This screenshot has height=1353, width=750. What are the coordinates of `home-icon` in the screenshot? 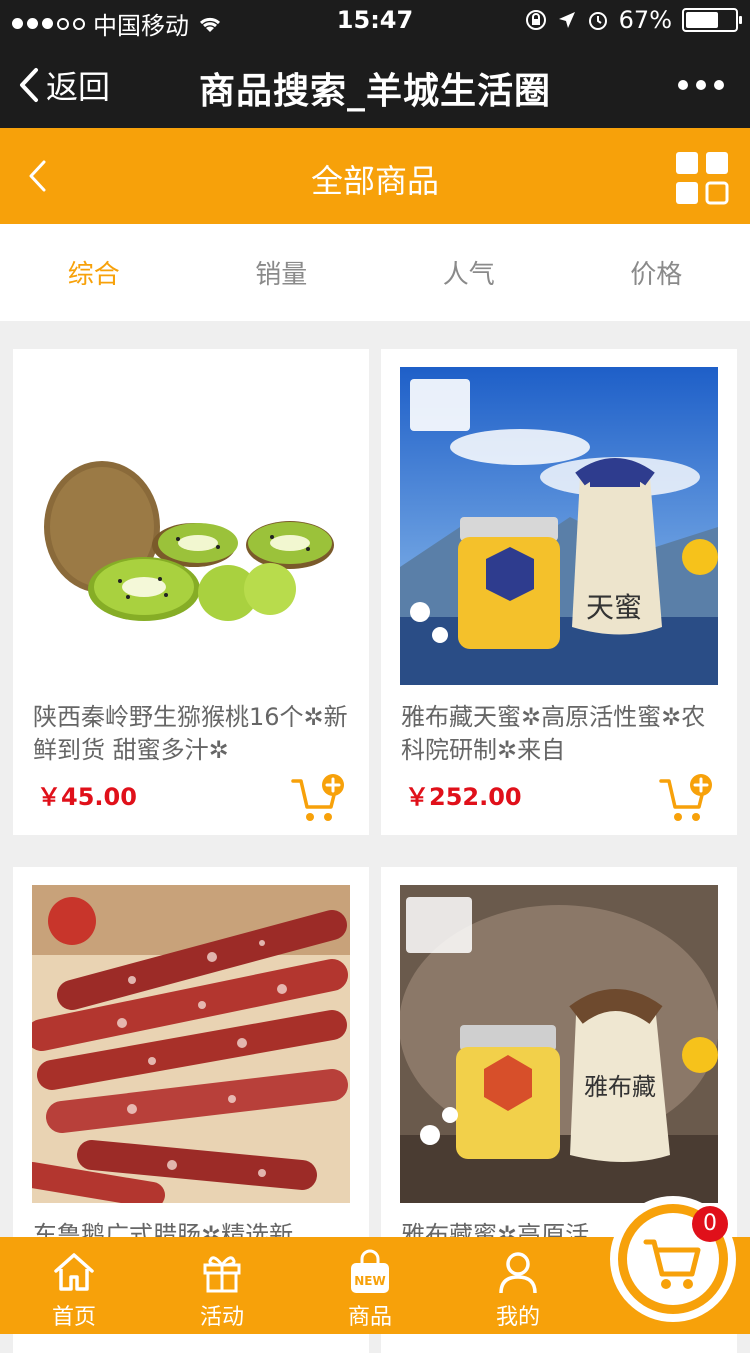 It's located at (74, 1272).